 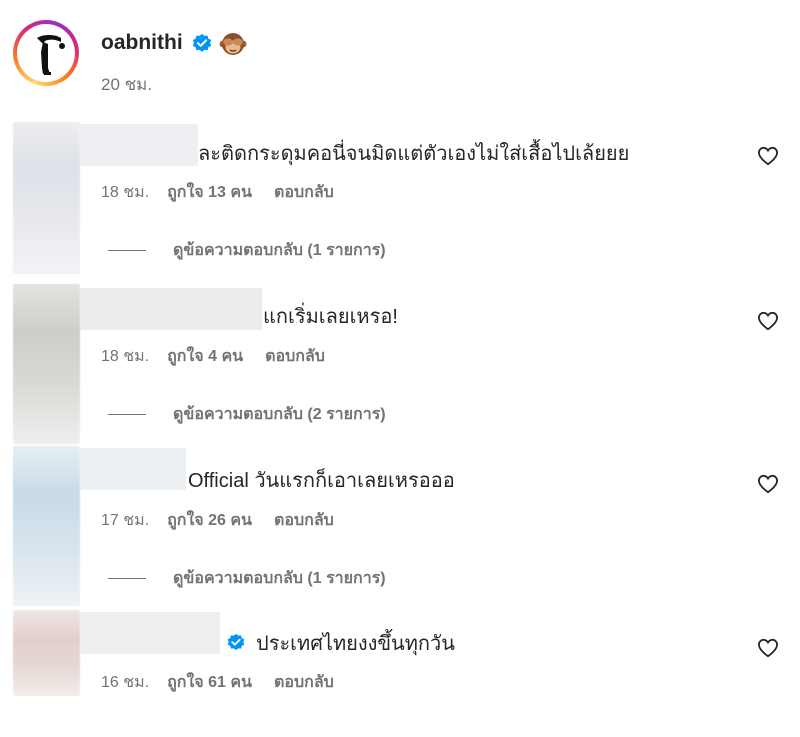 I want to click on post-header: oabnithi 20 ชม., so click(x=400, y=55).